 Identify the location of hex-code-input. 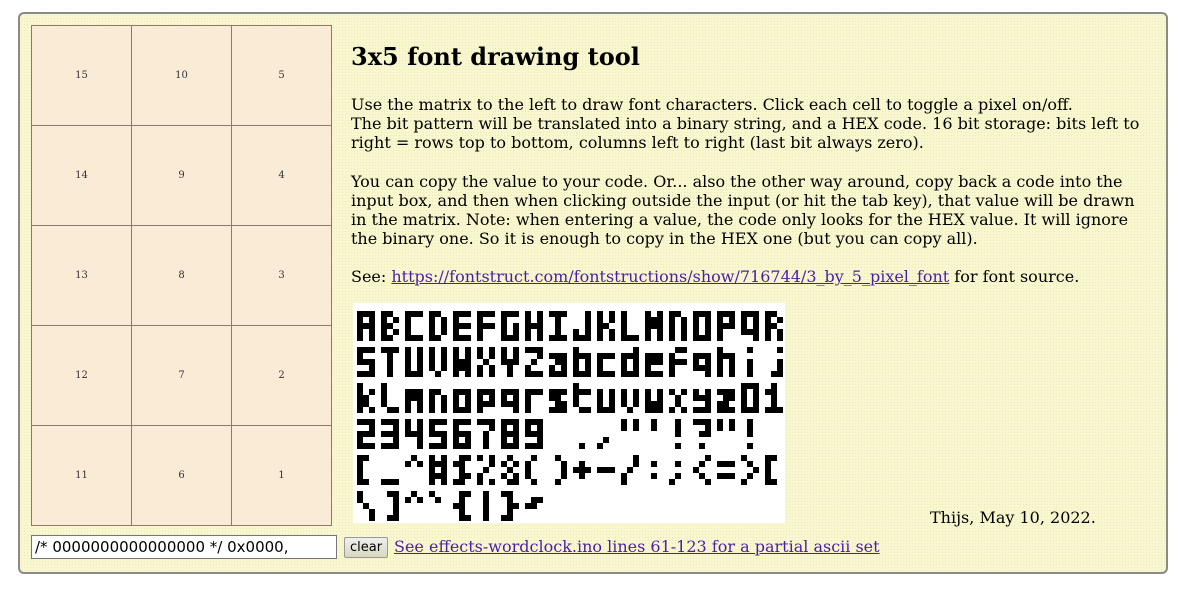
(184, 547).